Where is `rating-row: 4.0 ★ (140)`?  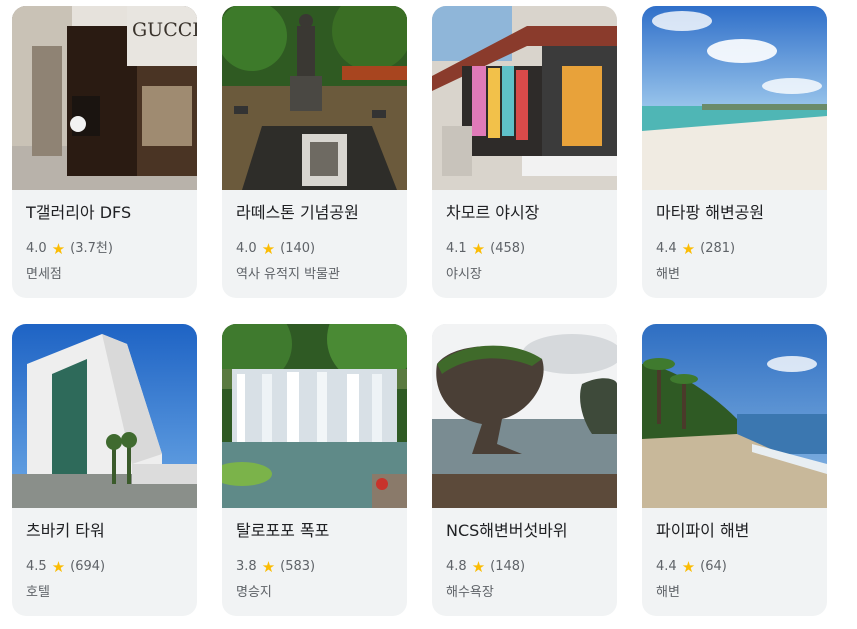 rating-row: 4.0 ★ (140) is located at coordinates (314, 249).